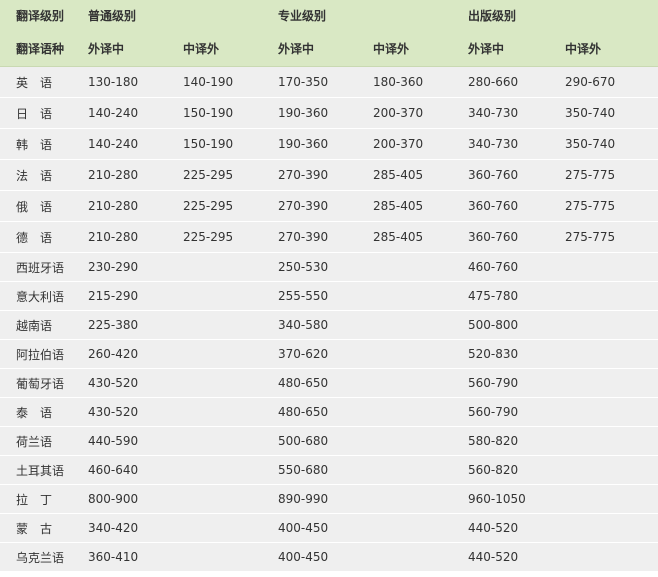  I want to click on language-cell: 蒙 古, so click(36, 528).